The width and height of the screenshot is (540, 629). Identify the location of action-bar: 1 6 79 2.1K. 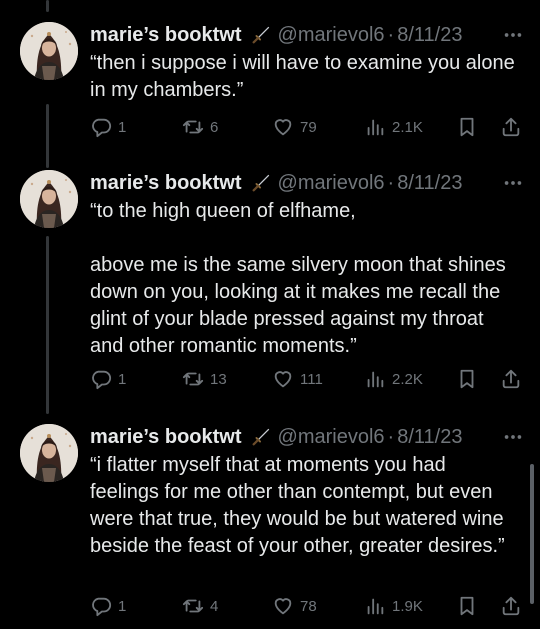
(307, 127).